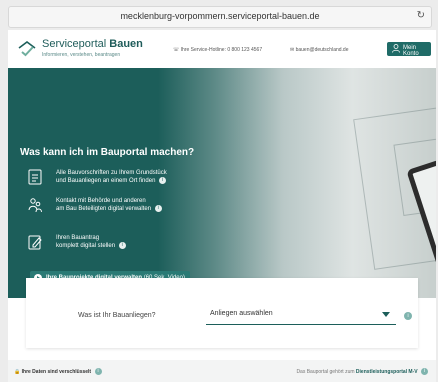 The image size is (438, 382). I want to click on brand-name: Serviceportal Bauen, so click(92, 44).